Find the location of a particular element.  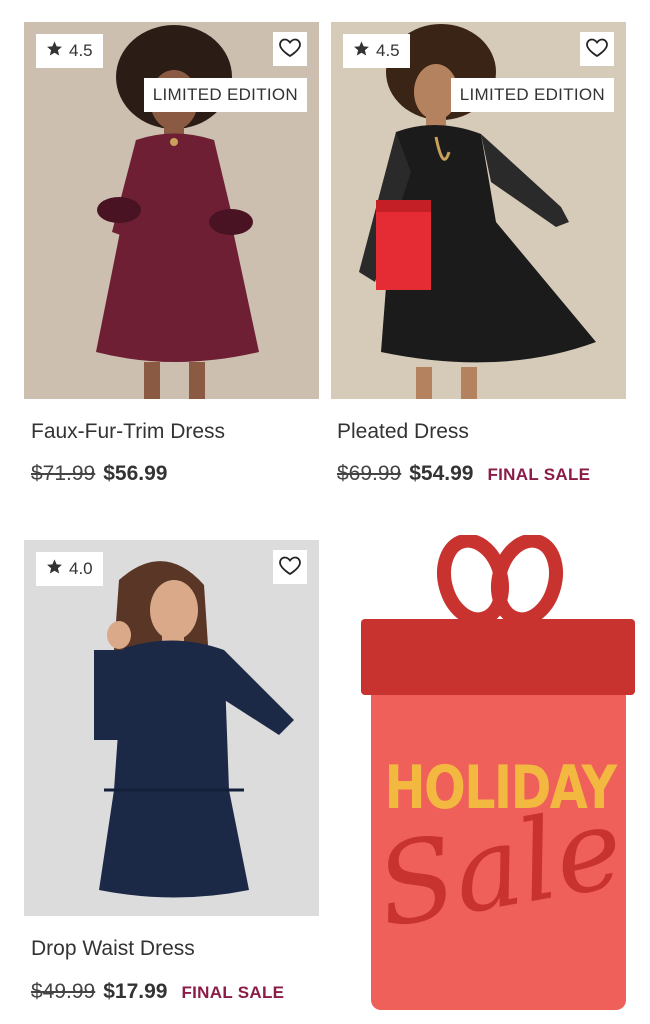

sale-price: $56.99 is located at coordinates (135, 473).